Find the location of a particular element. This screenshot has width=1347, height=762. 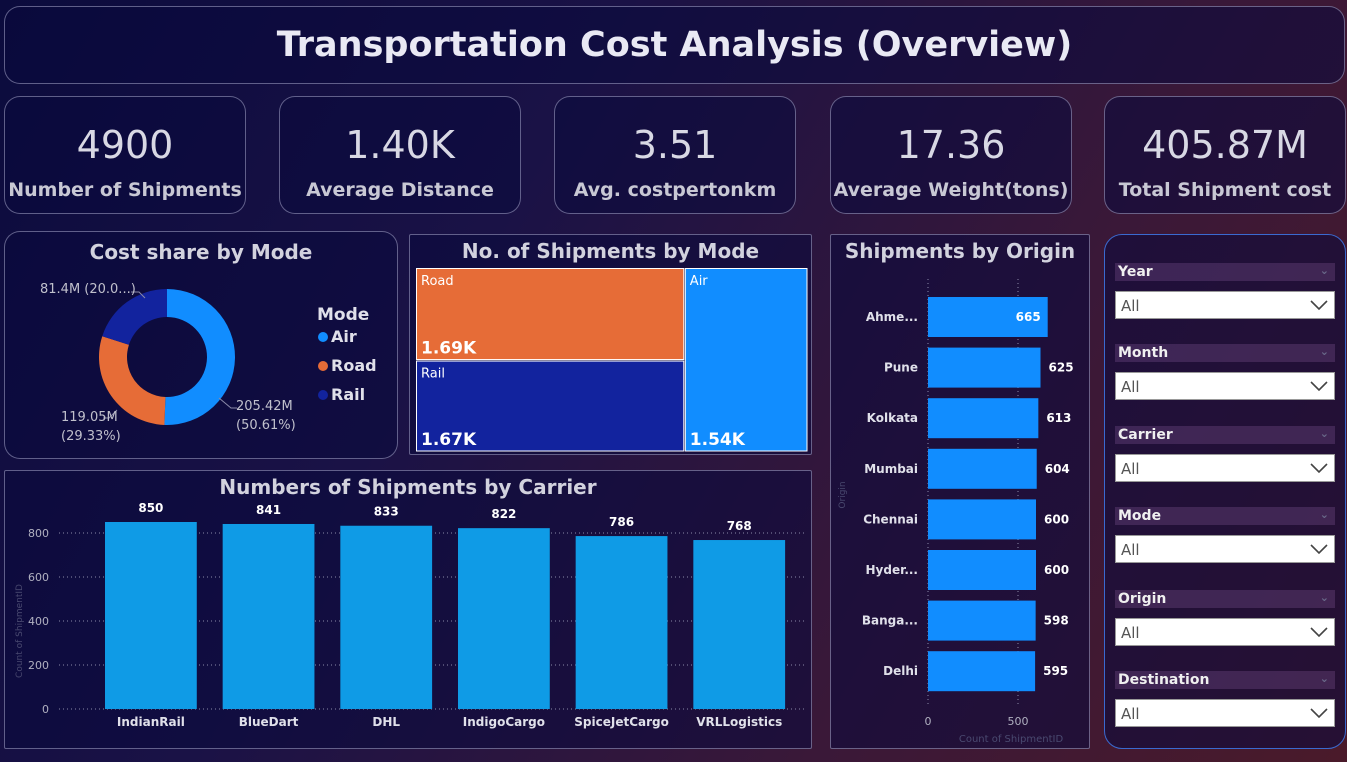

treemap-value-road: 1.69K is located at coordinates (449, 349).